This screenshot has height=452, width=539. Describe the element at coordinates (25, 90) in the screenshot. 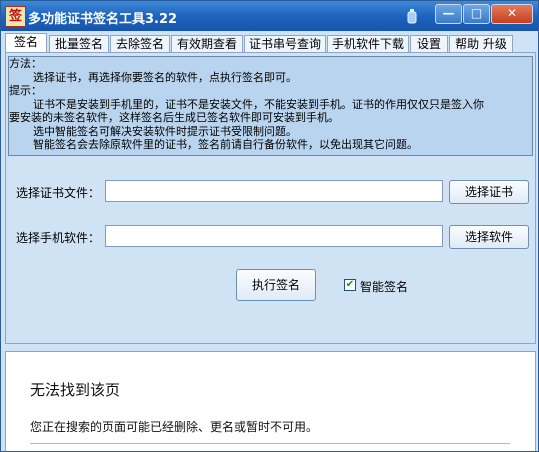

I see `instructions-heading-tips: 提示：` at that location.